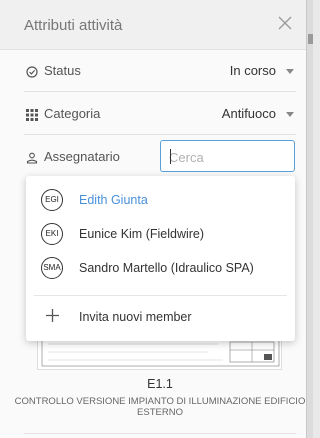 The height and width of the screenshot is (438, 320). Describe the element at coordinates (160, 114) in the screenshot. I see `categoria-row: Categoria Antifuoco` at that location.